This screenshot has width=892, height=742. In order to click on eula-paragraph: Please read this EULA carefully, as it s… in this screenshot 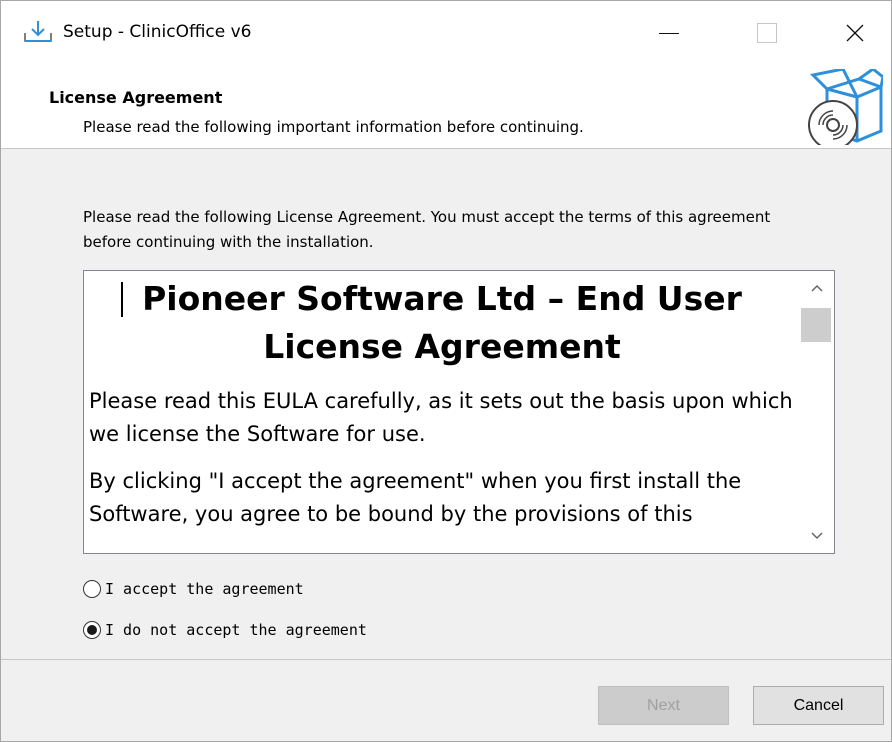, I will do `click(441, 417)`.